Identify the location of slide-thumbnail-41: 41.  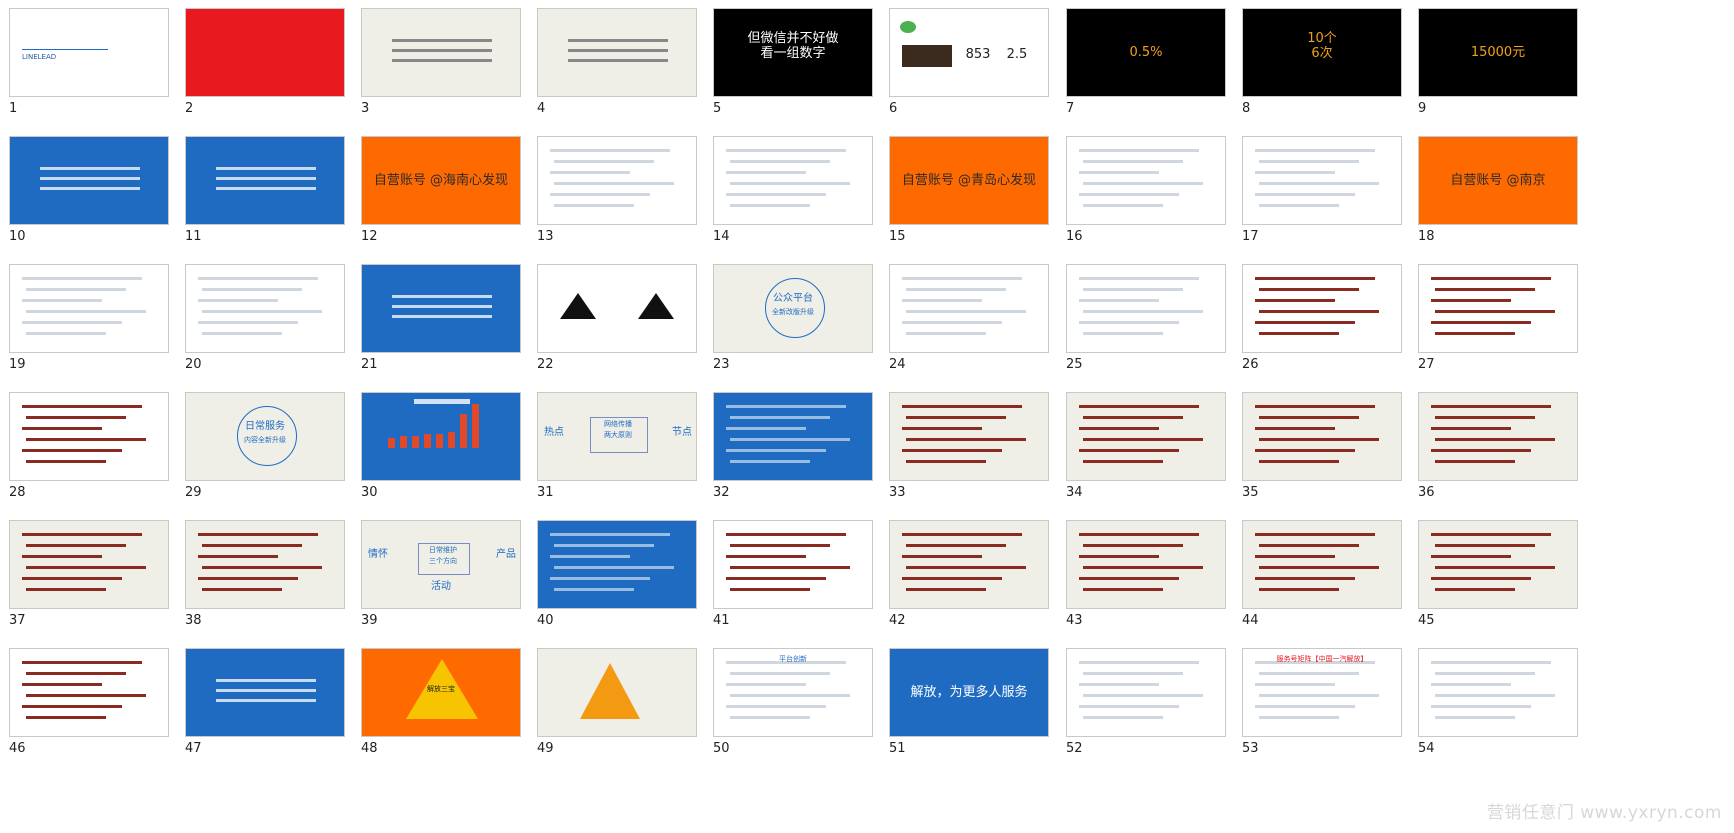
(788, 577).